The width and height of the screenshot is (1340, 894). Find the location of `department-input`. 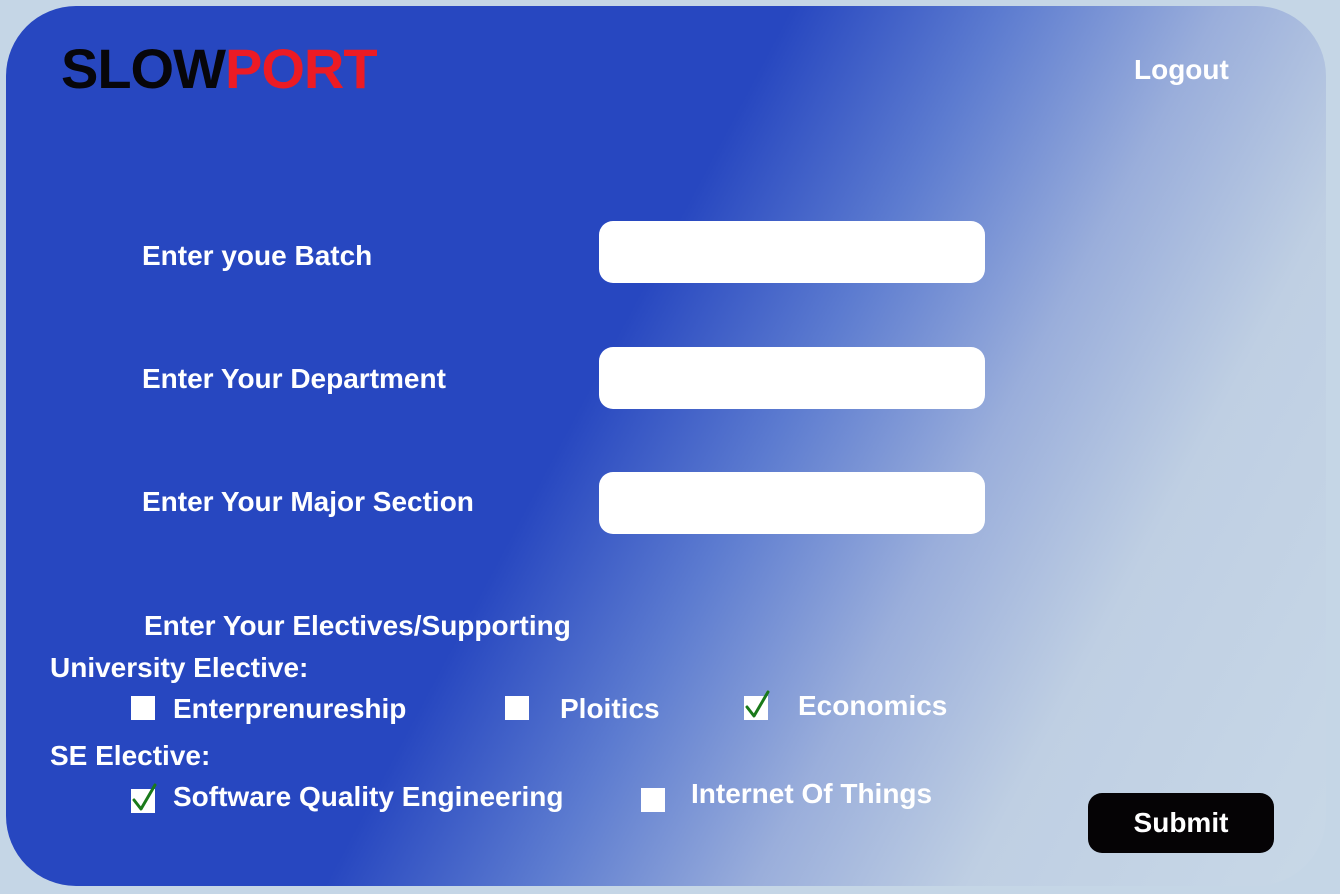

department-input is located at coordinates (792, 378).